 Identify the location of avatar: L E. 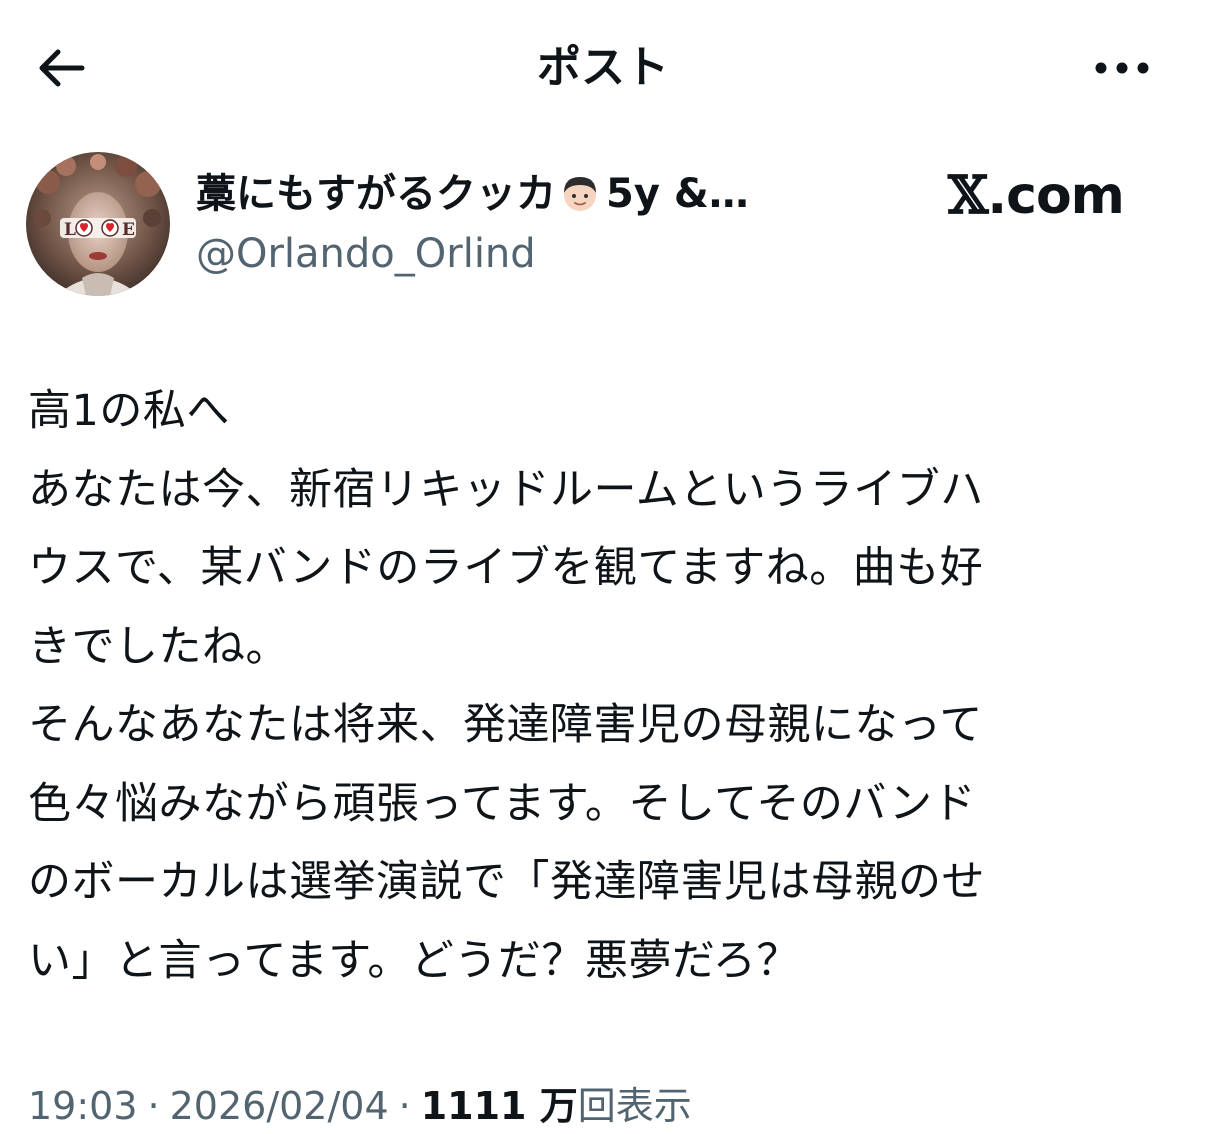
(98, 224).